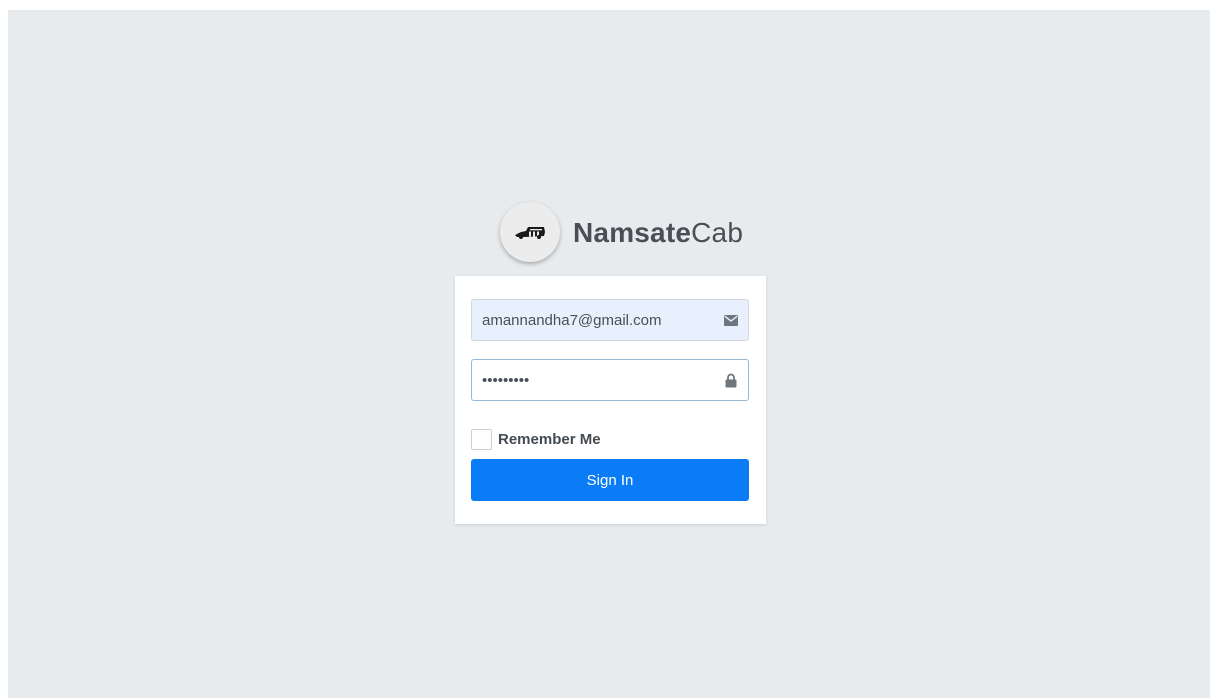  I want to click on envelope-icon, so click(731, 320).